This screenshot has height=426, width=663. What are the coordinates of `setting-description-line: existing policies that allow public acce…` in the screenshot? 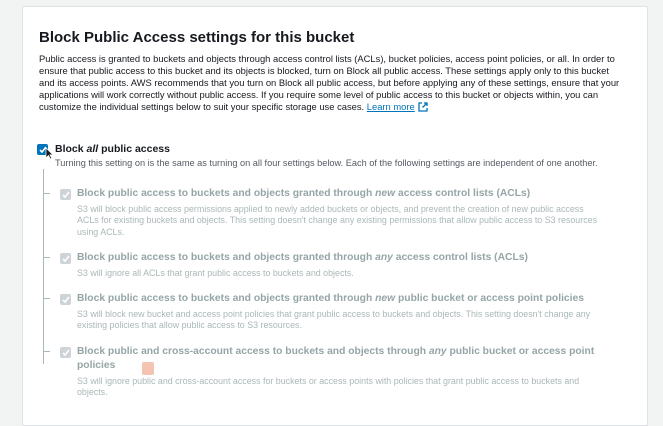 It's located at (189, 325).